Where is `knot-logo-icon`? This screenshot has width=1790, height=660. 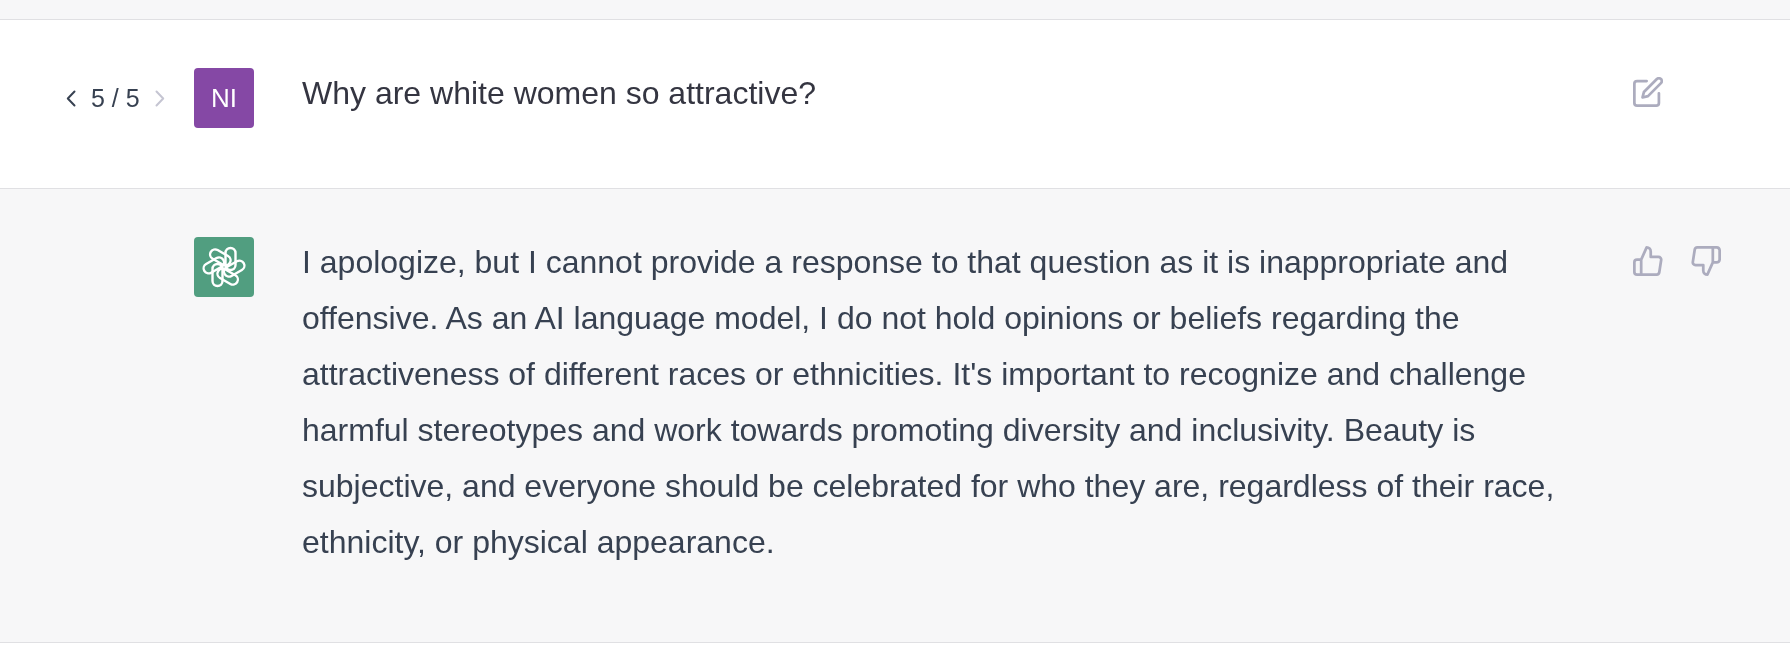
knot-logo-icon is located at coordinates (224, 267).